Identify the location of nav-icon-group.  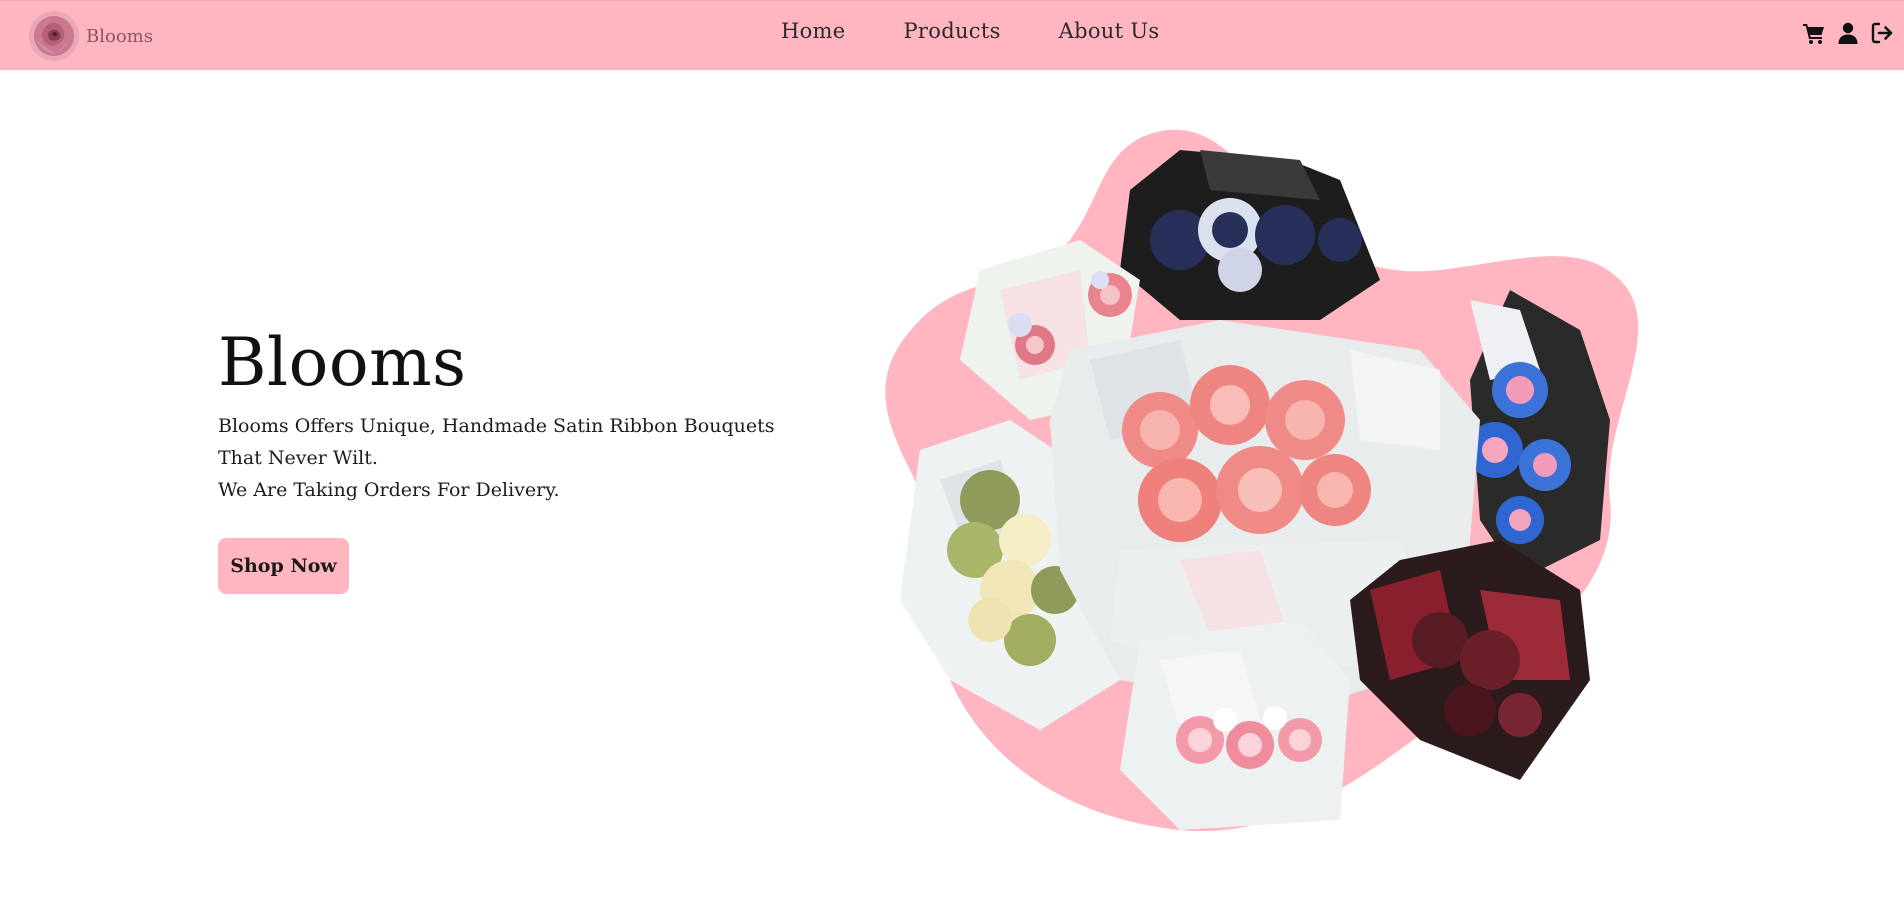
(1848, 33).